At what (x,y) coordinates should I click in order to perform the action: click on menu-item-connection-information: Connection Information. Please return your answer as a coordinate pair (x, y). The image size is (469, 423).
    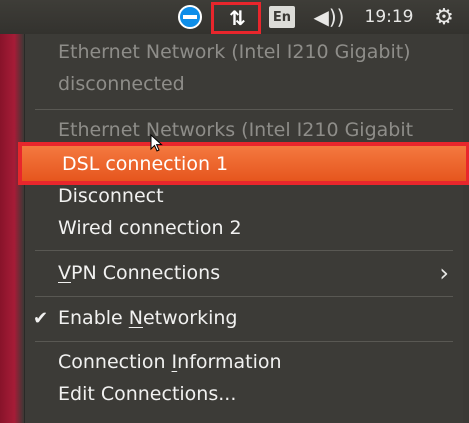
    Looking at the image, I should click on (244, 362).